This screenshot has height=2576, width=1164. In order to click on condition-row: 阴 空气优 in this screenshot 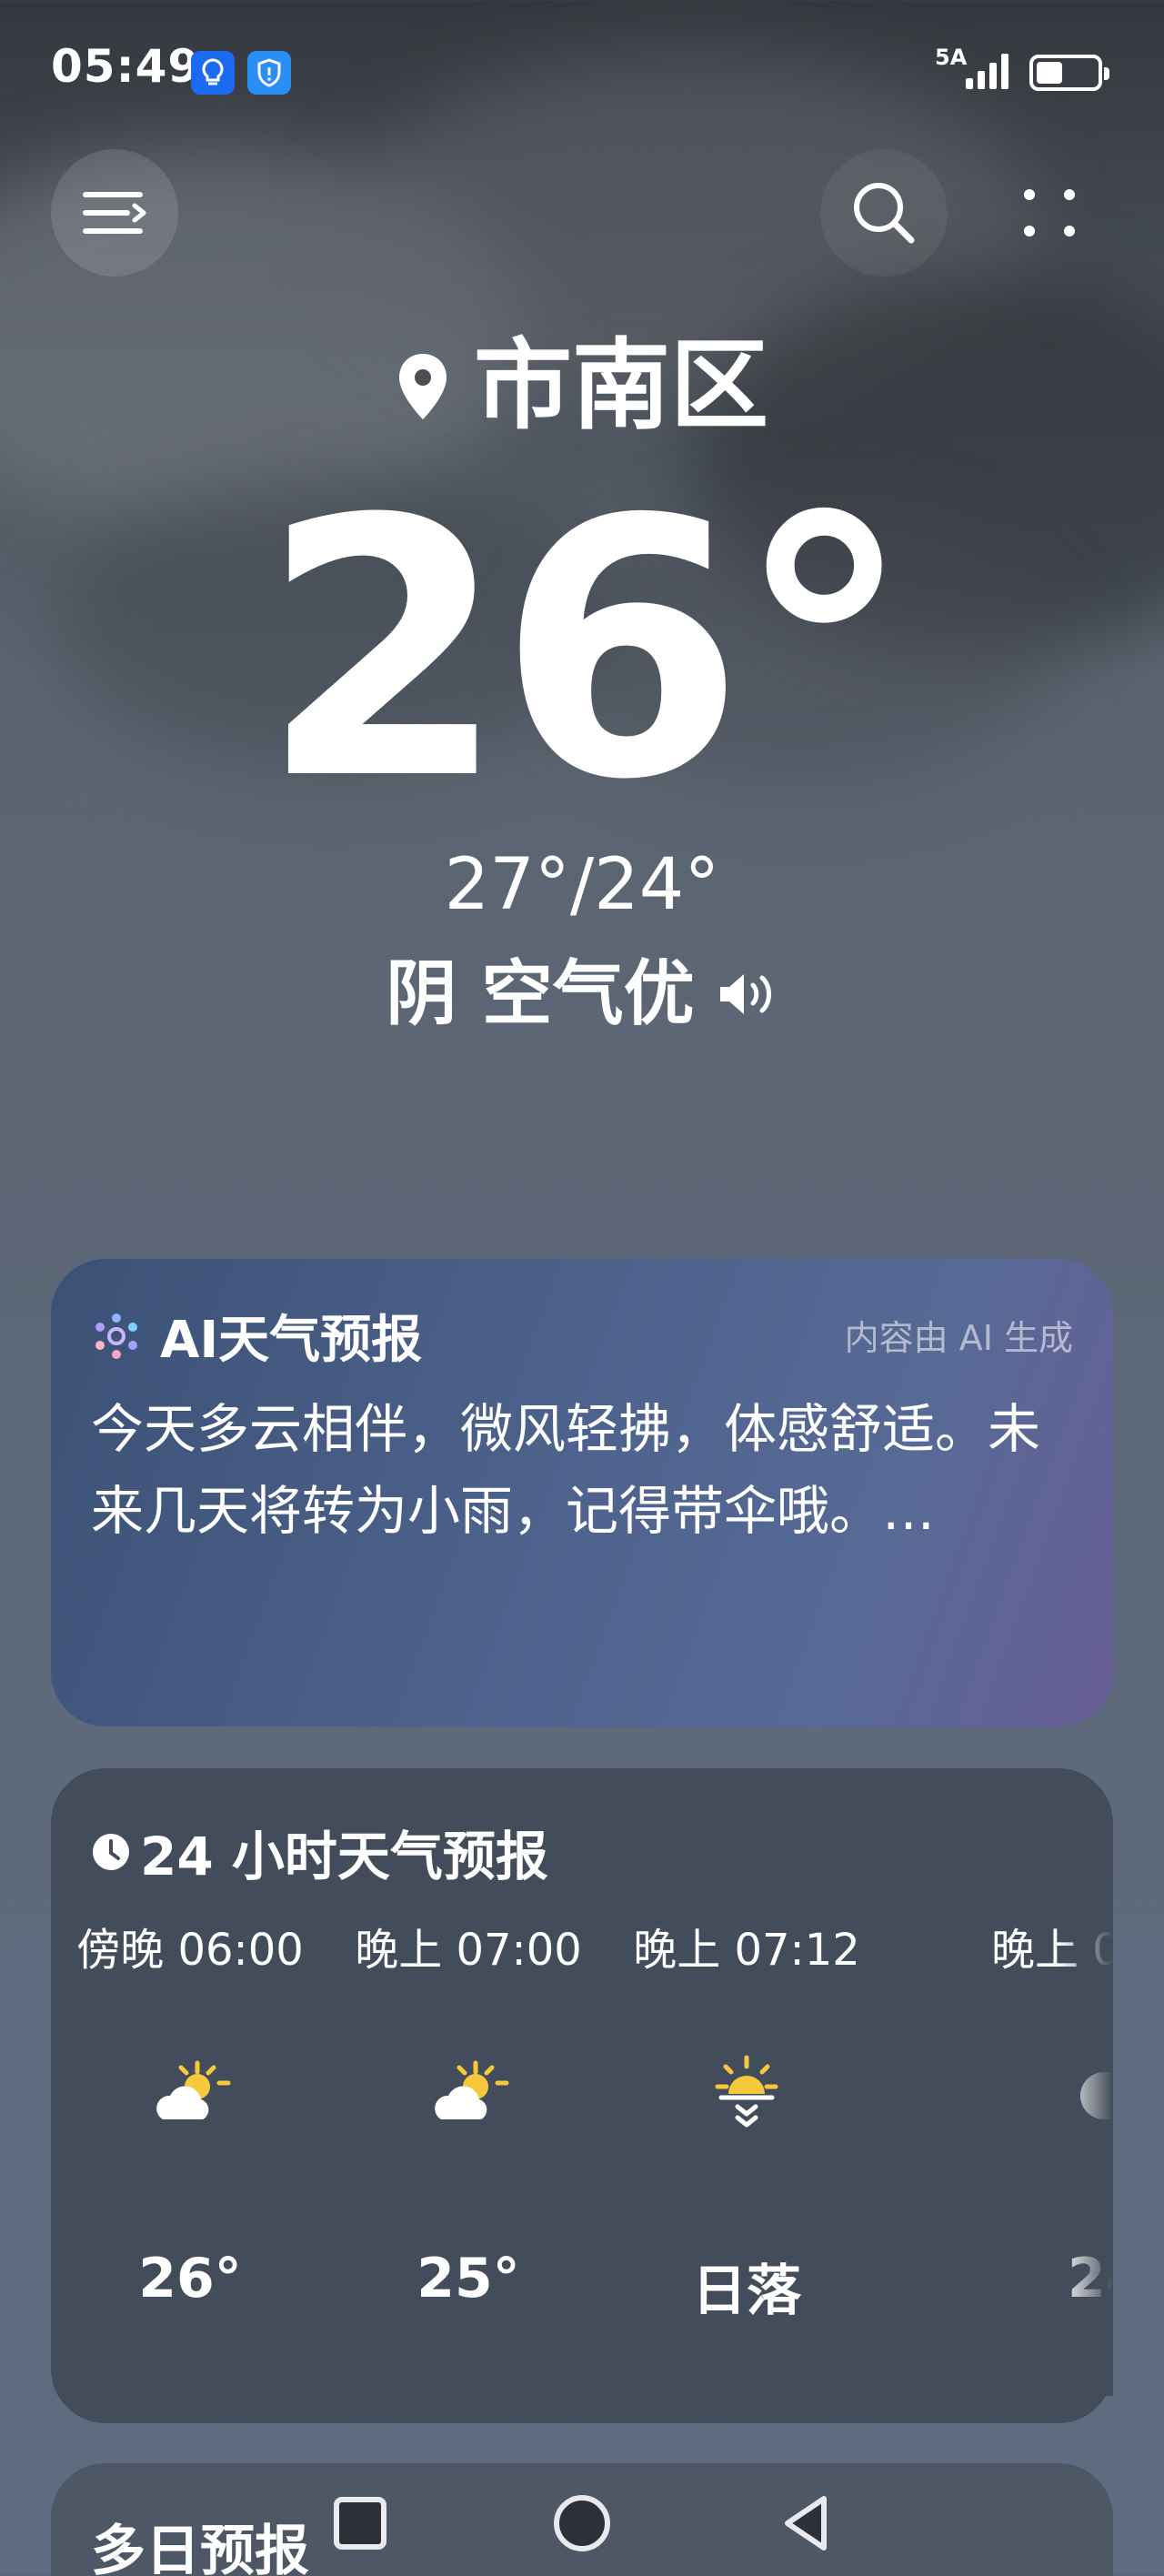, I will do `click(582, 994)`.